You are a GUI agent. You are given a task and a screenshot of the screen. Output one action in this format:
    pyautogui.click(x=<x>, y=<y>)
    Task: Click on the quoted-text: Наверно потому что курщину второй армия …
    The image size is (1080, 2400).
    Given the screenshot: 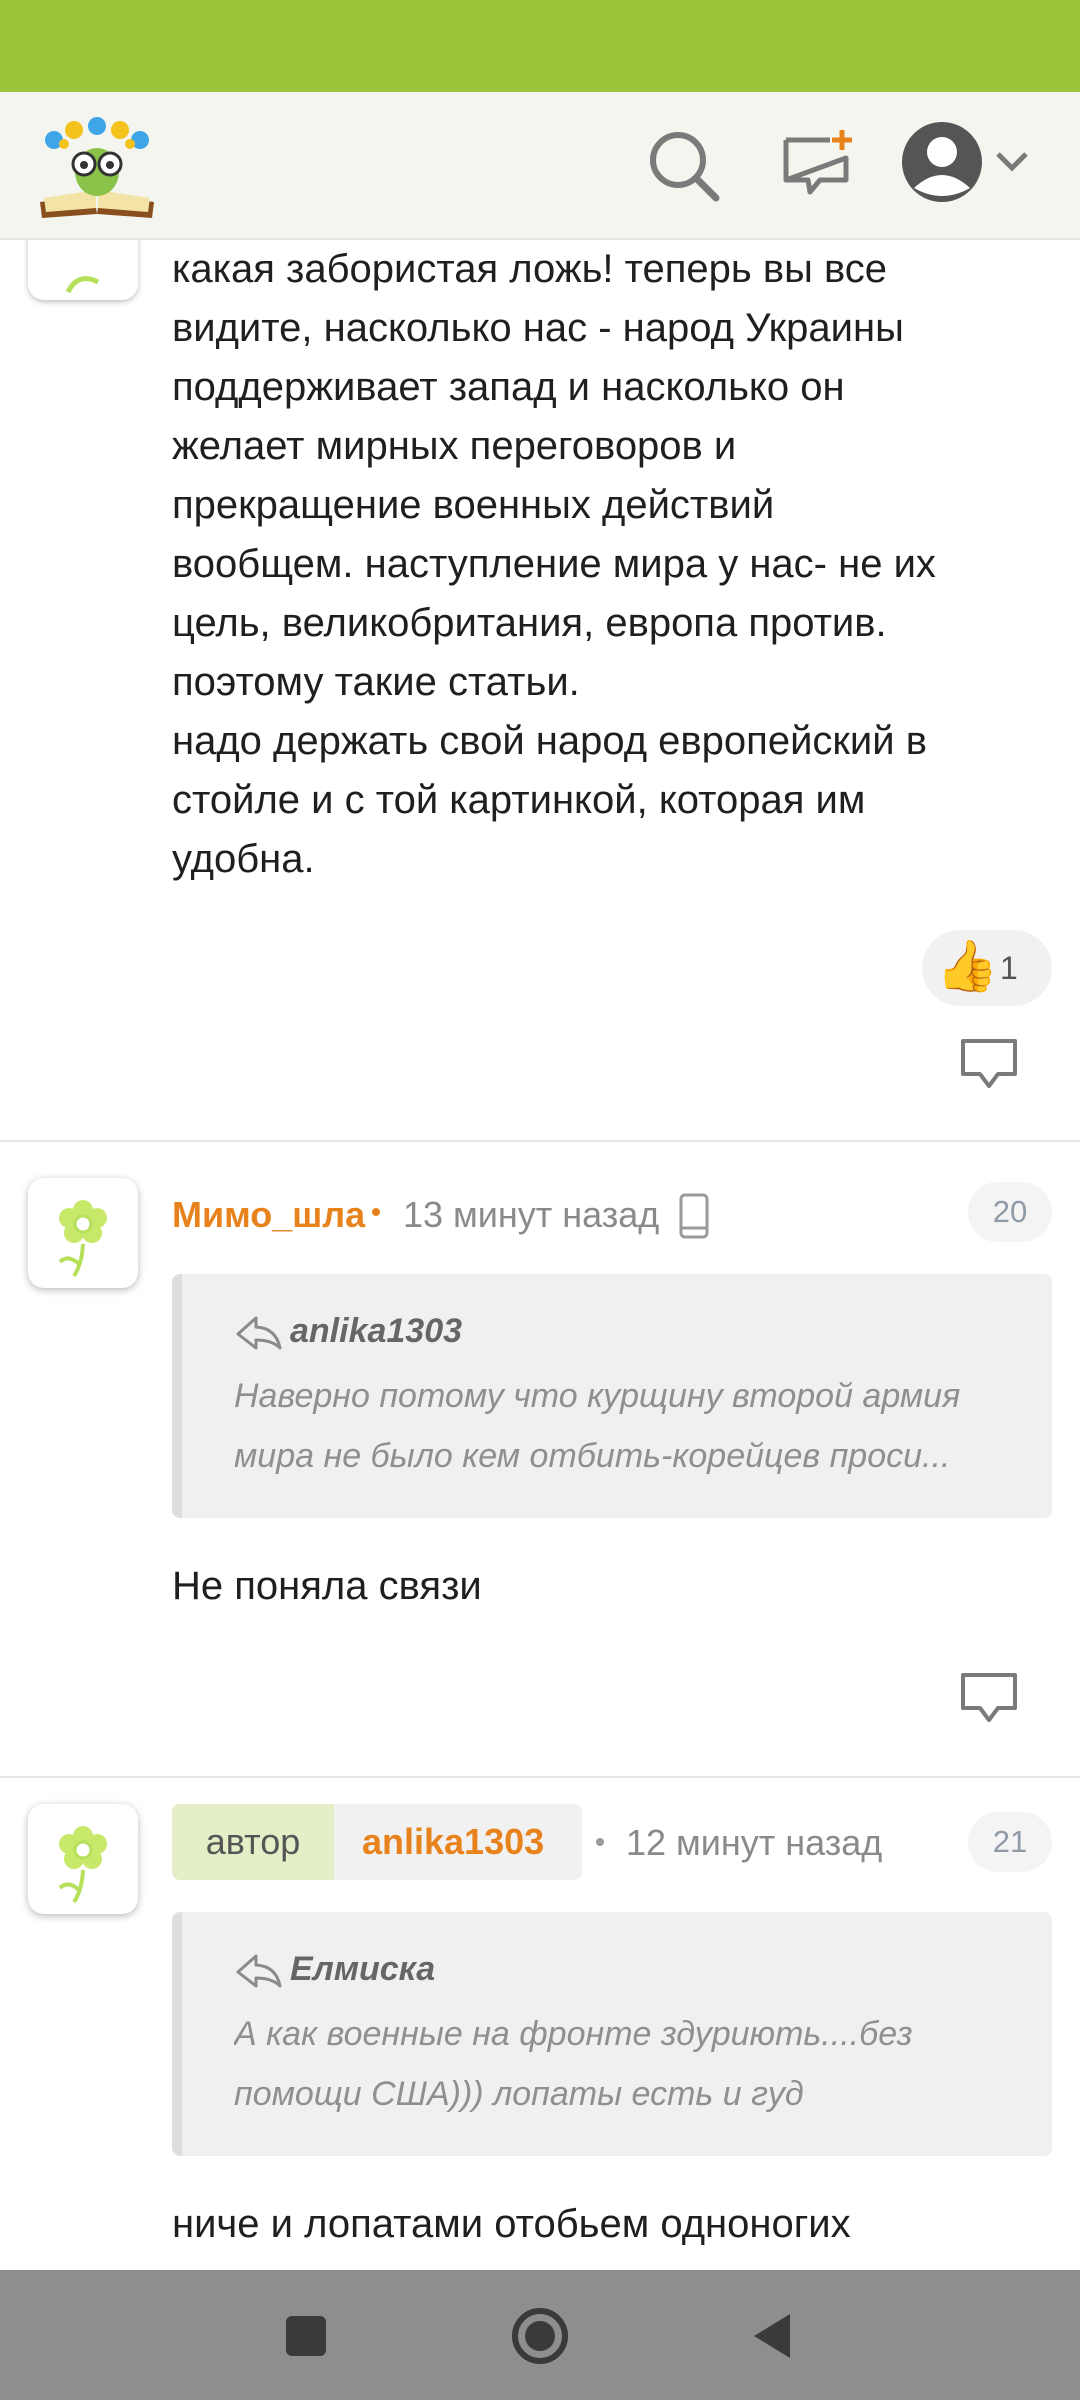 What is the action you would take?
    pyautogui.click(x=597, y=1426)
    